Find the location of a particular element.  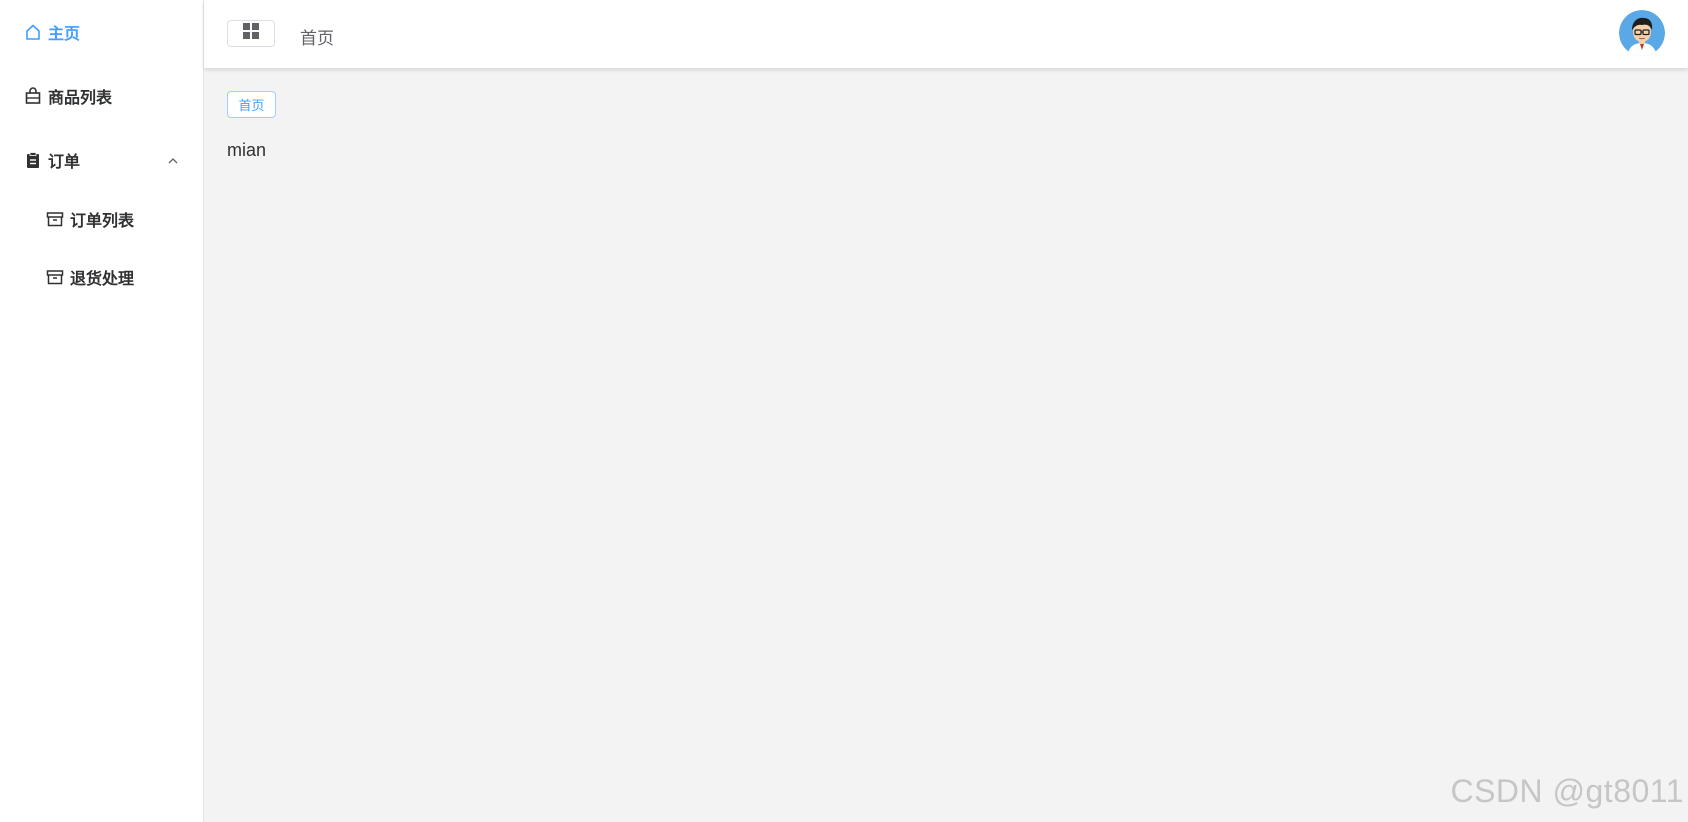

grid-icon is located at coordinates (251, 33).